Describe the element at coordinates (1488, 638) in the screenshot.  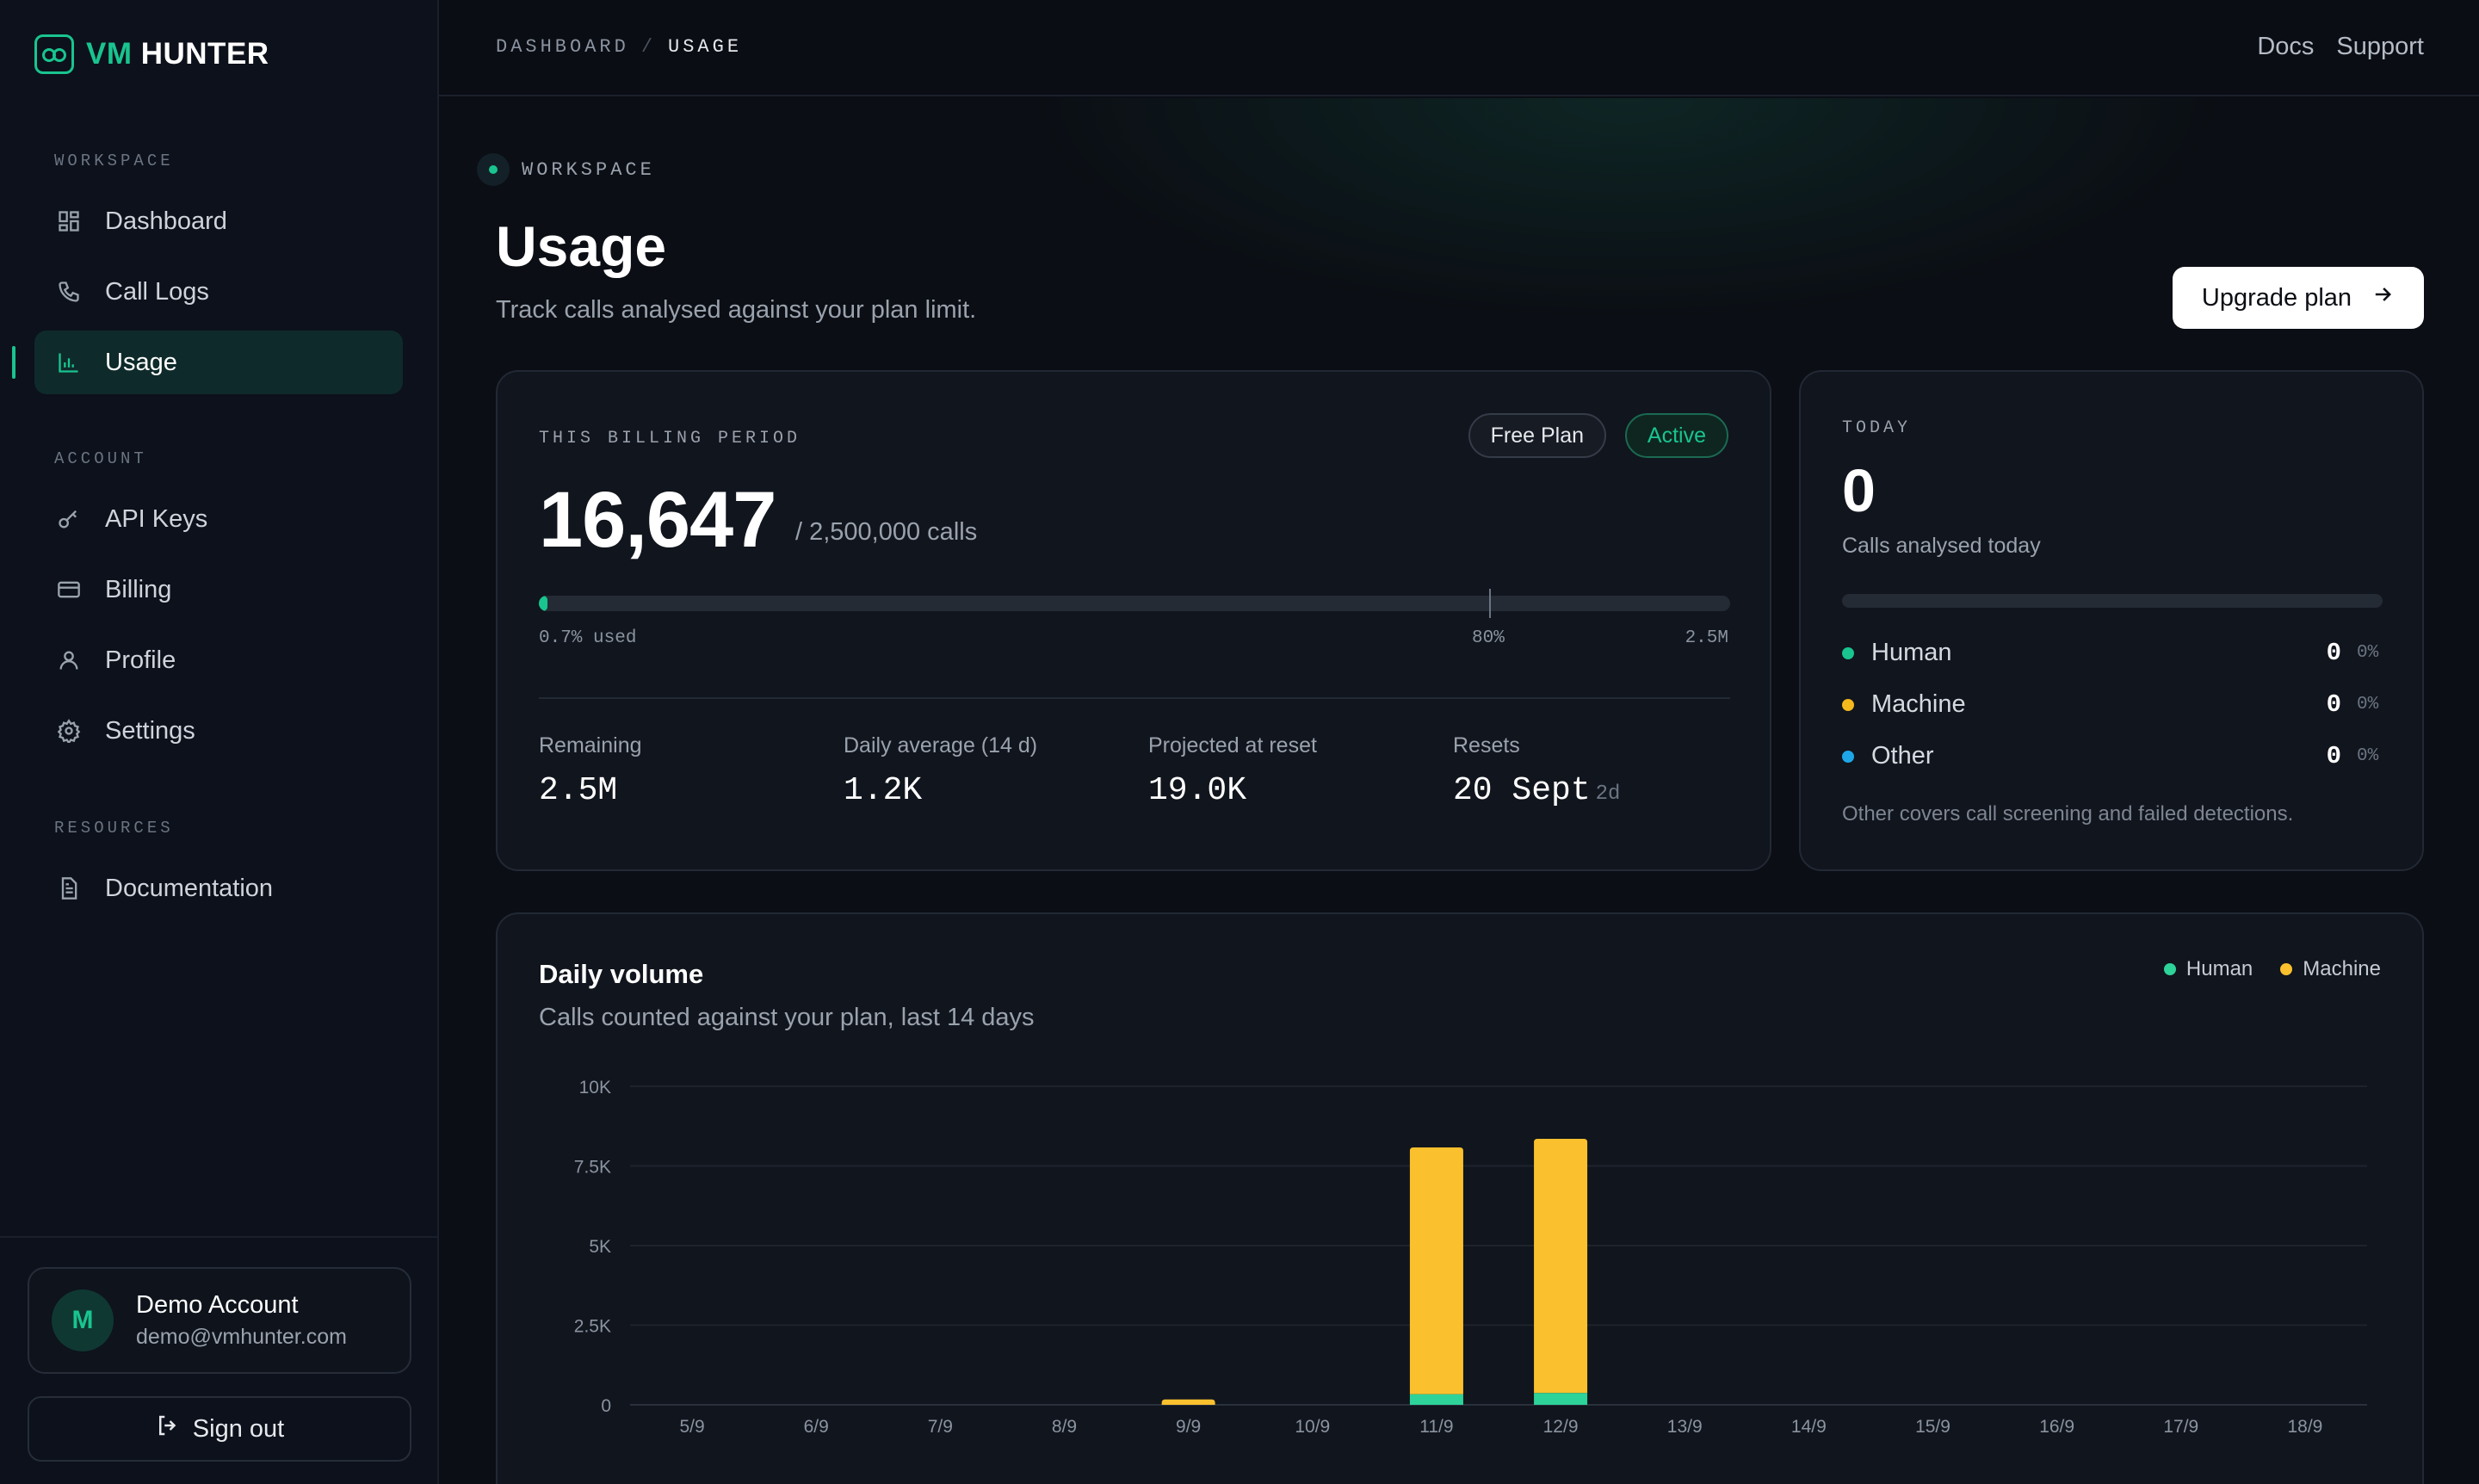
I see `threshold-label: 80%` at that location.